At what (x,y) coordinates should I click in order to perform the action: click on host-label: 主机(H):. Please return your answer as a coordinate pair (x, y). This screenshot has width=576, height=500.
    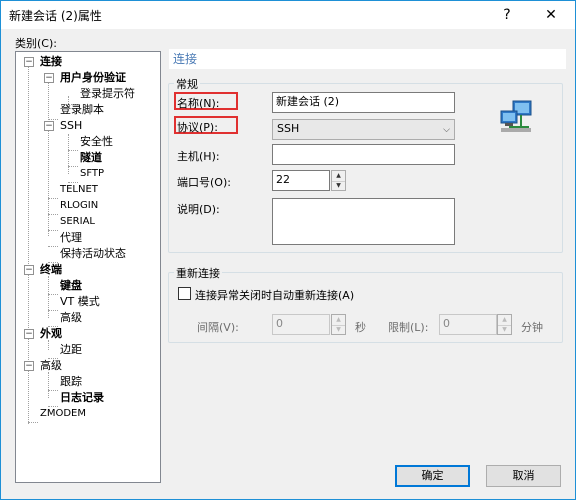
    Looking at the image, I should click on (198, 156).